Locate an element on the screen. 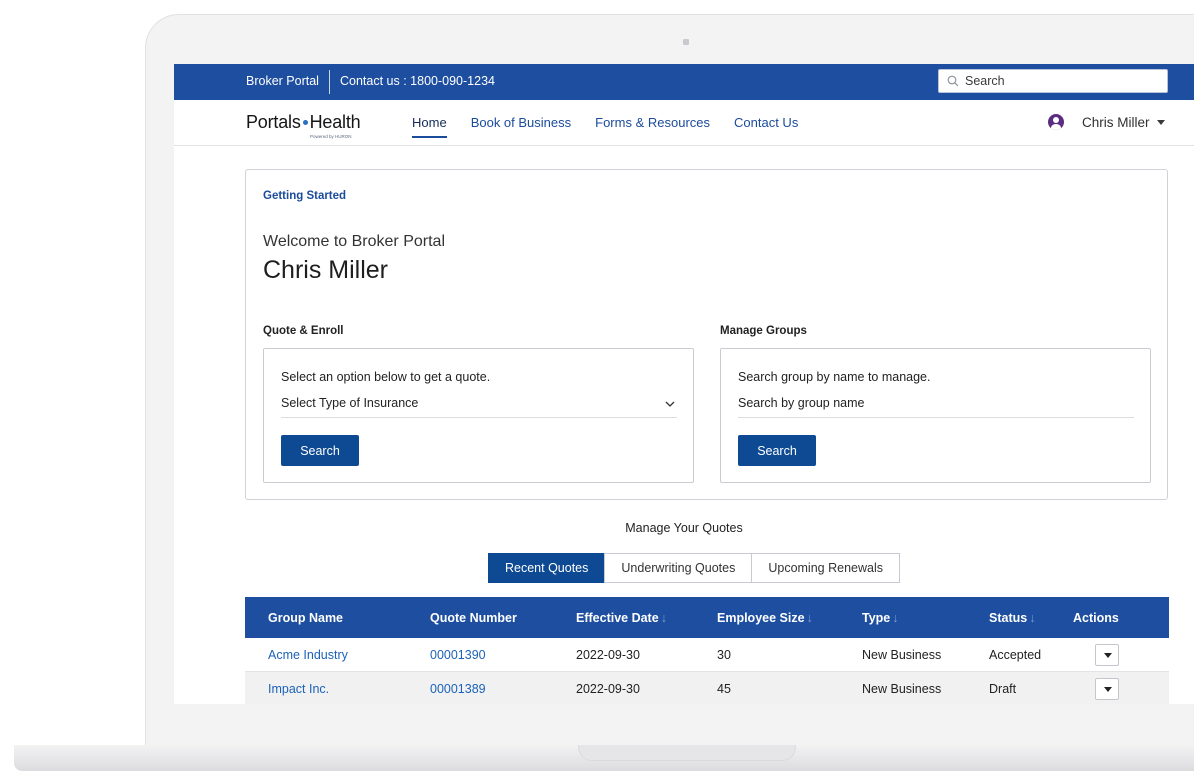 This screenshot has width=1194, height=772. camera-dot is located at coordinates (686, 42).